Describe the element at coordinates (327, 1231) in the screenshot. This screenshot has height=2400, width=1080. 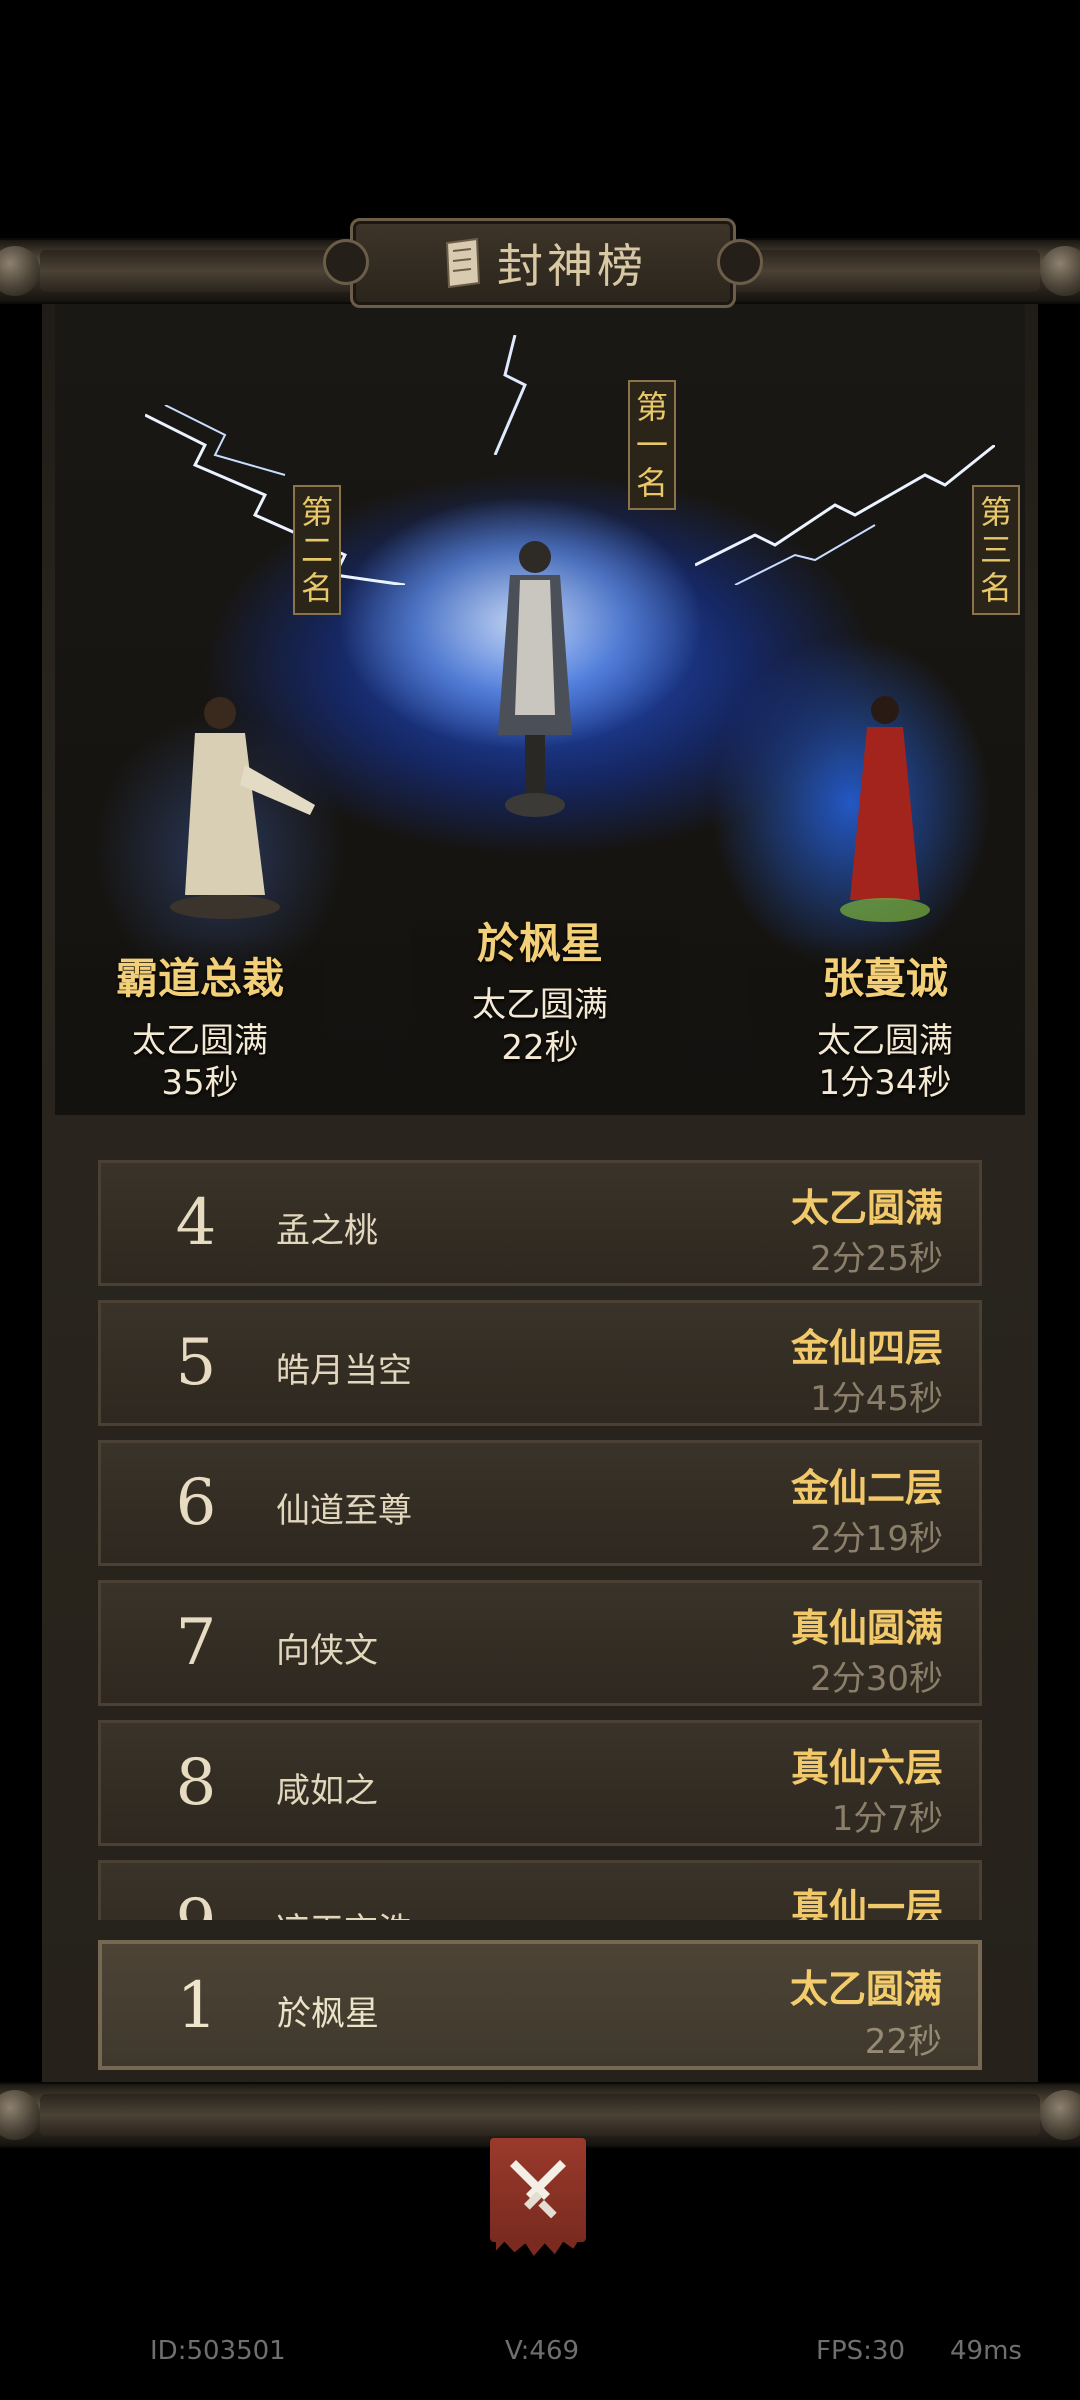
I see `player-name: 孟之桃` at that location.